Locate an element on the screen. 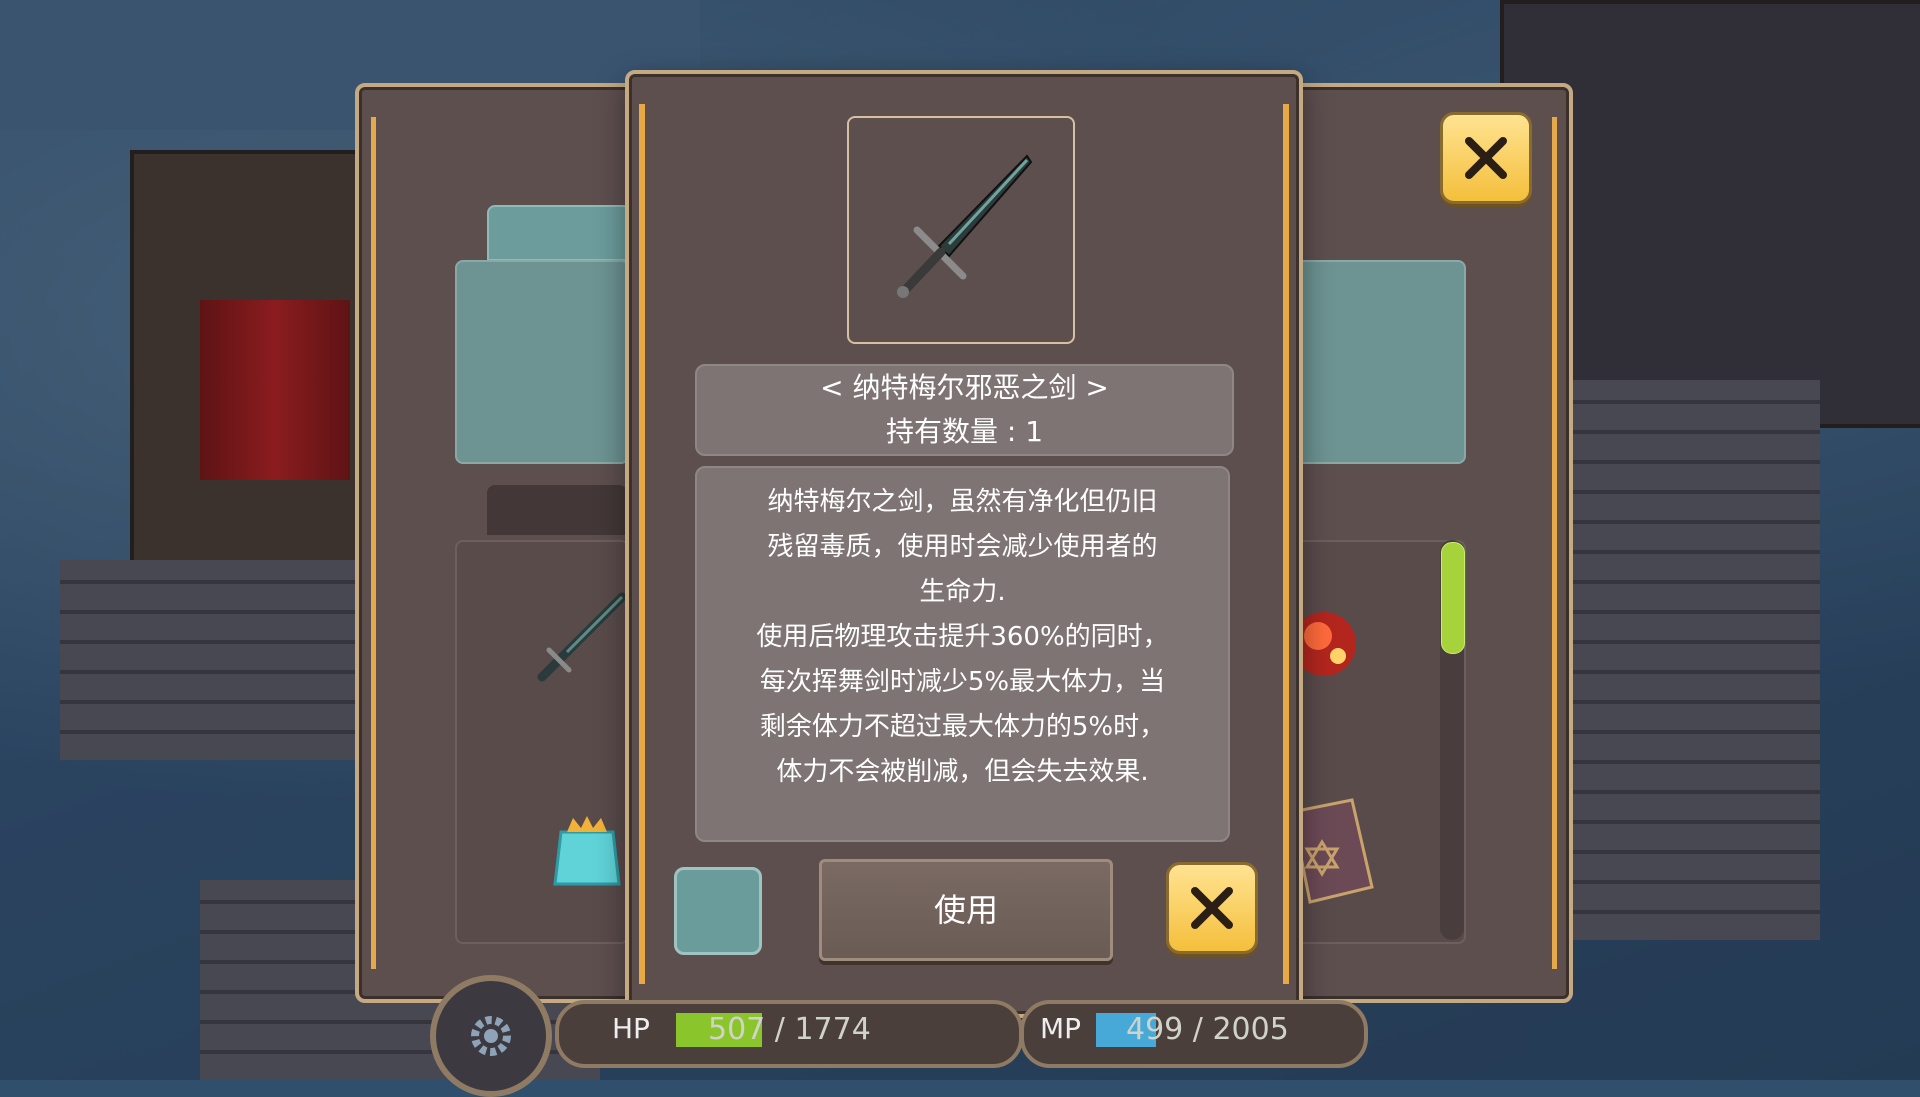 This screenshot has width=1920, height=1097. item-name-box: < 纳特梅尔邪恶之剑 > 持有数量 : 1 is located at coordinates (964, 410).